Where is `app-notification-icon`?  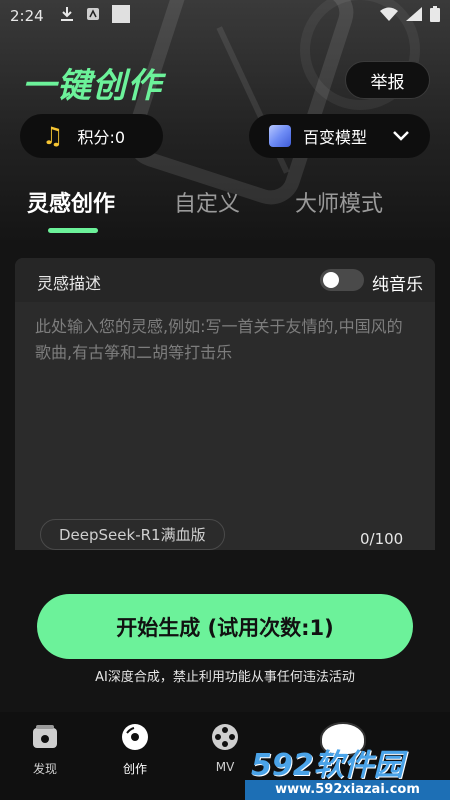 app-notification-icon is located at coordinates (93, 16).